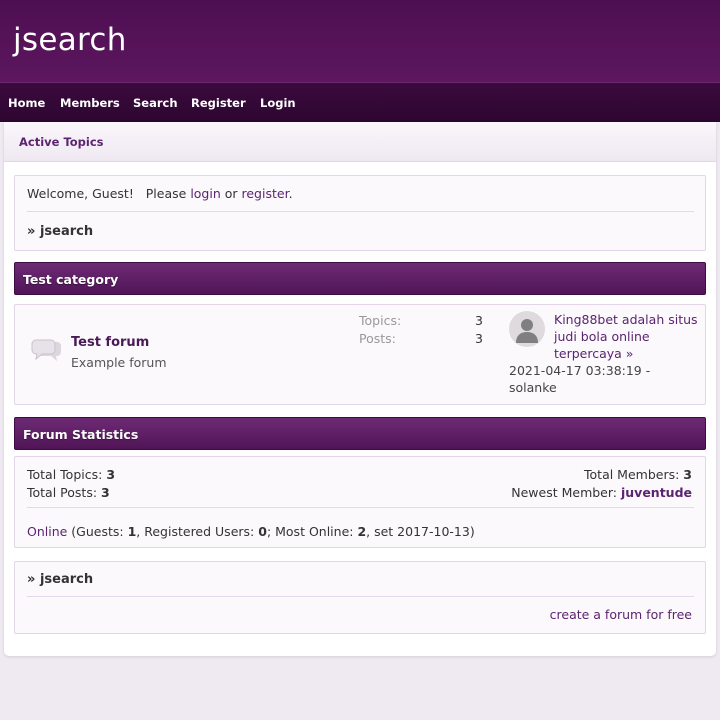 The image size is (720, 720). What do you see at coordinates (278, 103) in the screenshot?
I see `nav-login-link: Login` at bounding box center [278, 103].